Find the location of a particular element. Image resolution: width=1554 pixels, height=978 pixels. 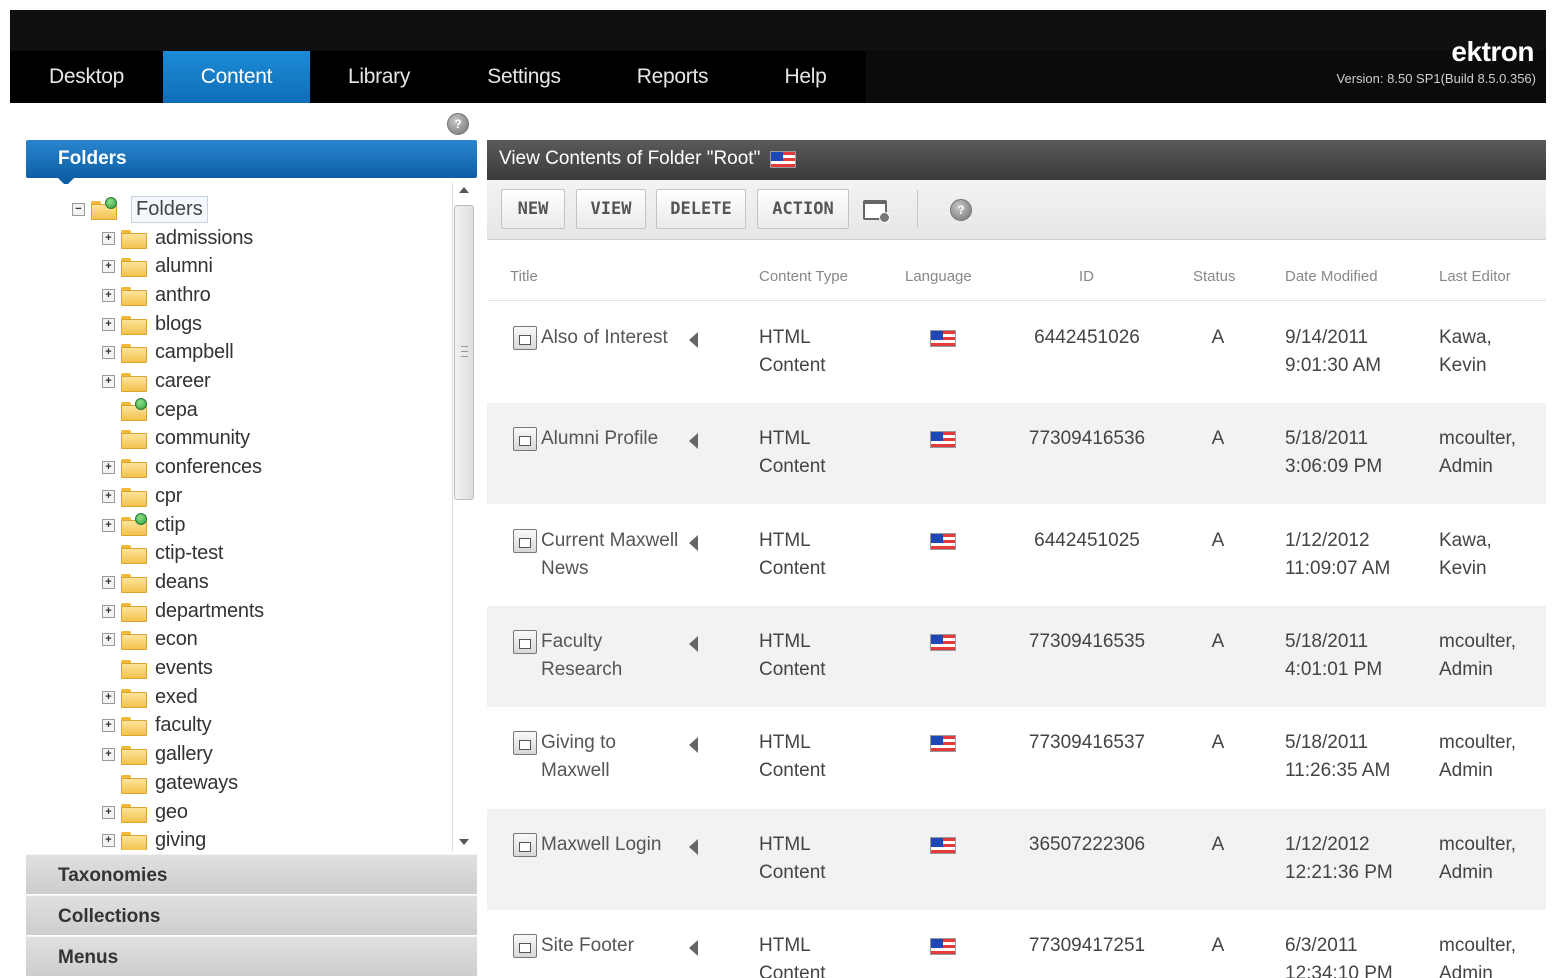

tree-item-label: cepa is located at coordinates (176, 410).